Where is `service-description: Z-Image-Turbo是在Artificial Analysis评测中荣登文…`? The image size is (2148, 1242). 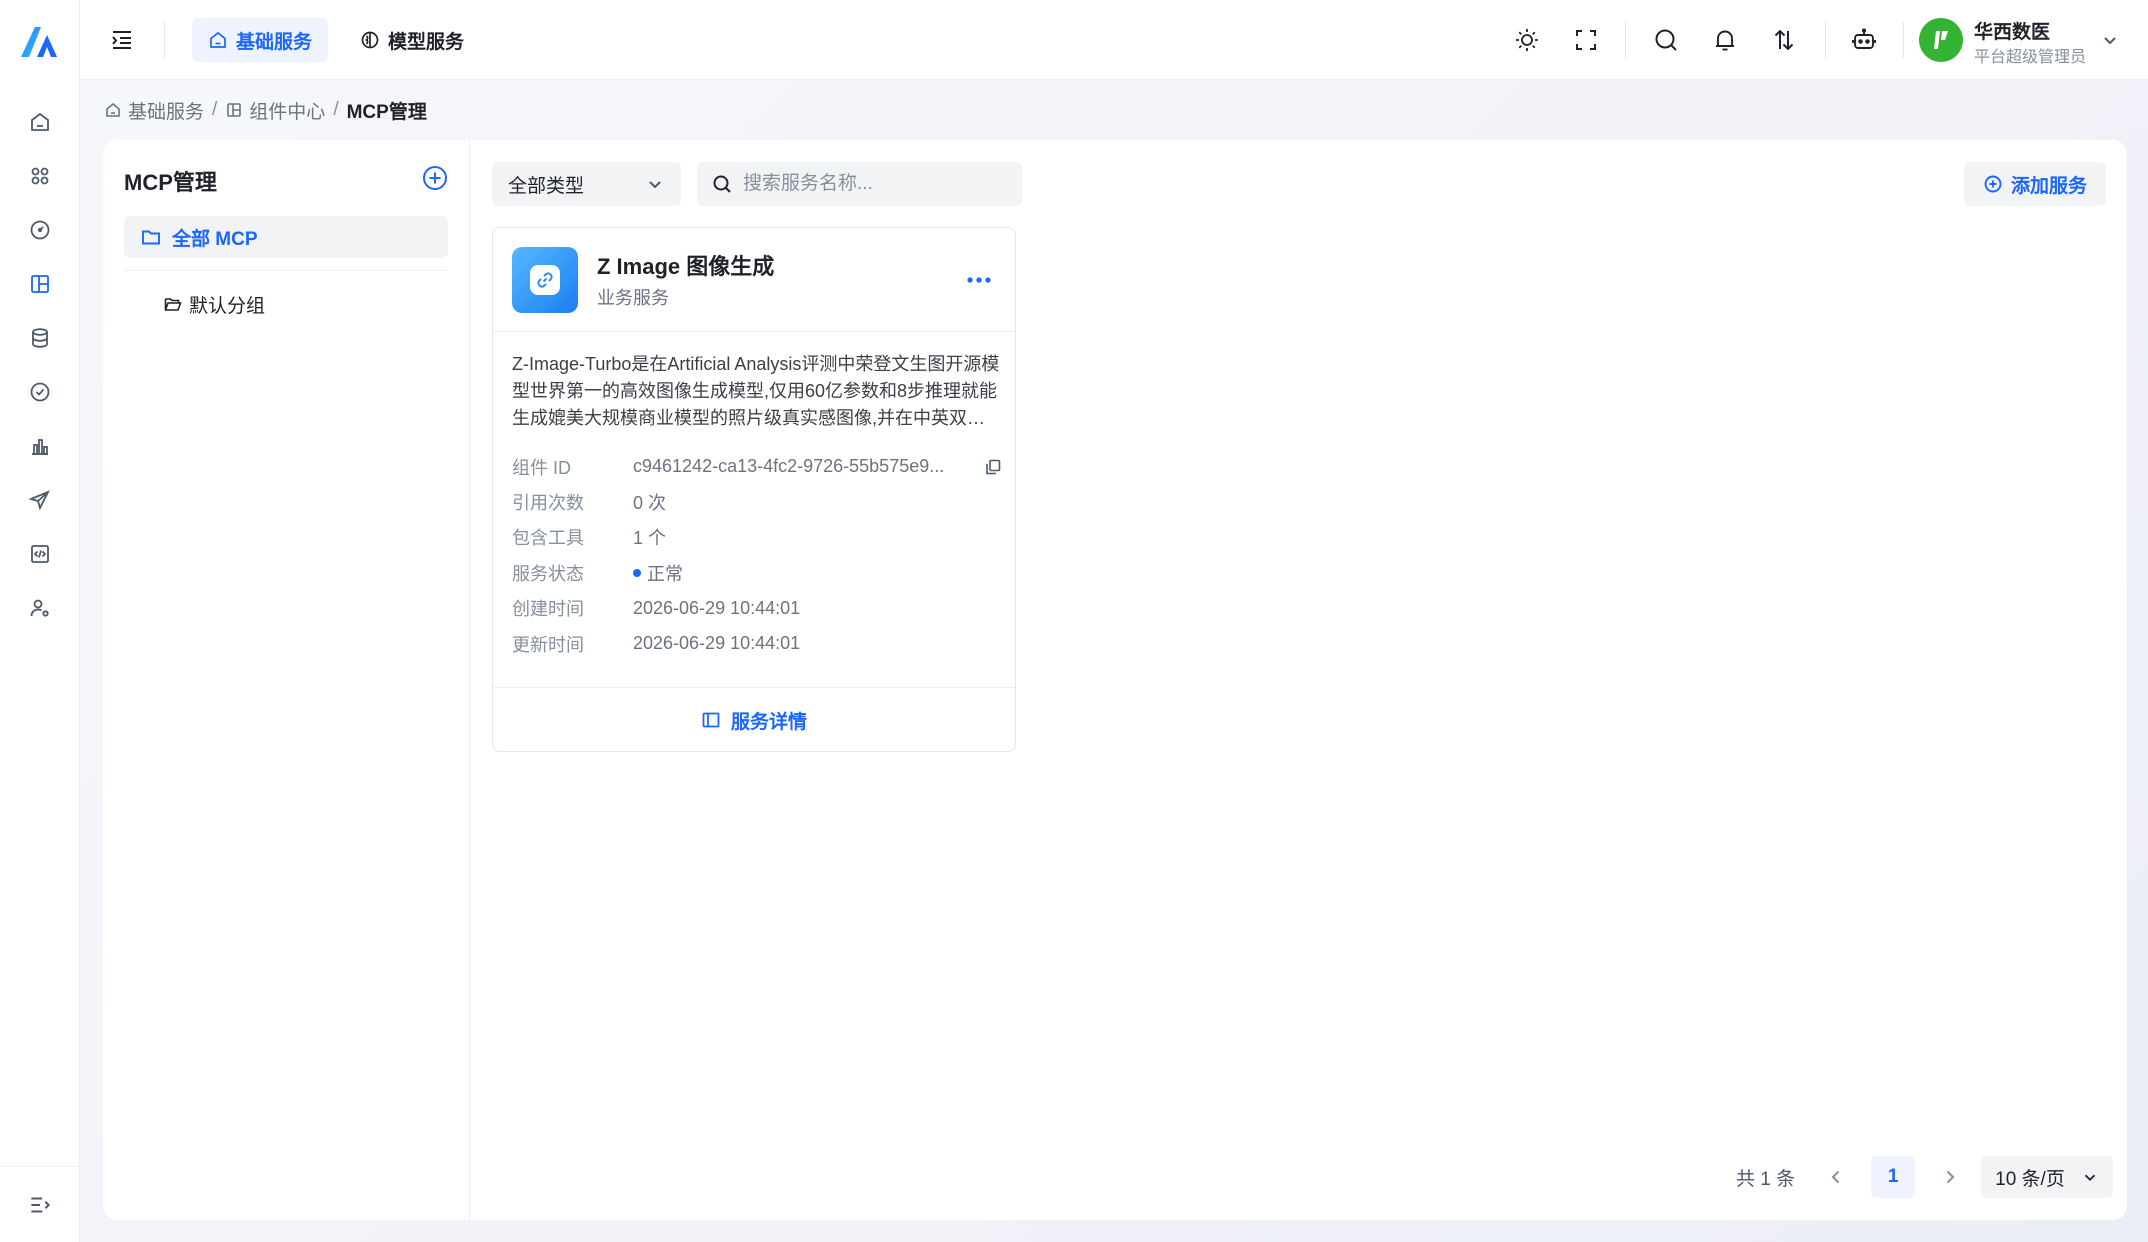
service-description: Z-Image-Turbo是在Artificial Analysis评测中荣登文… is located at coordinates (756, 391).